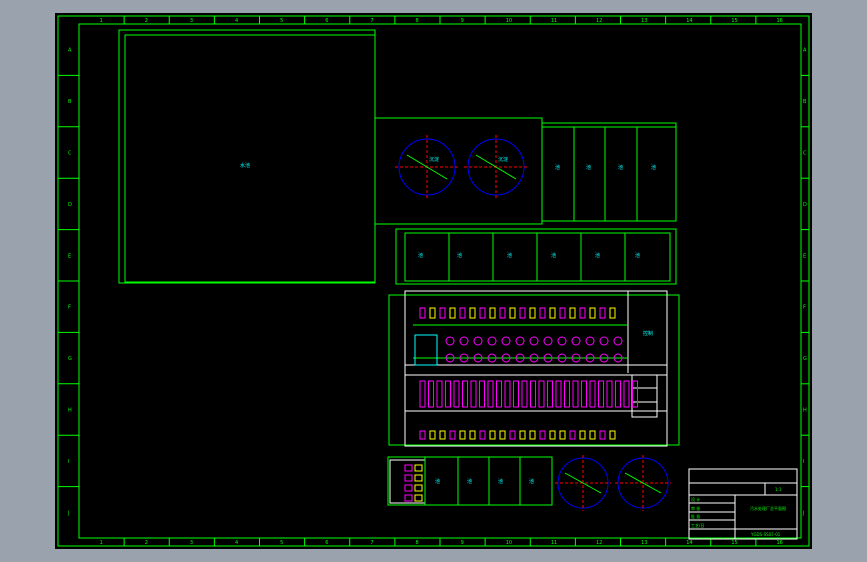 The image size is (867, 562). Describe the element at coordinates (803, 462) in the screenshot. I see `row-label: I` at that location.